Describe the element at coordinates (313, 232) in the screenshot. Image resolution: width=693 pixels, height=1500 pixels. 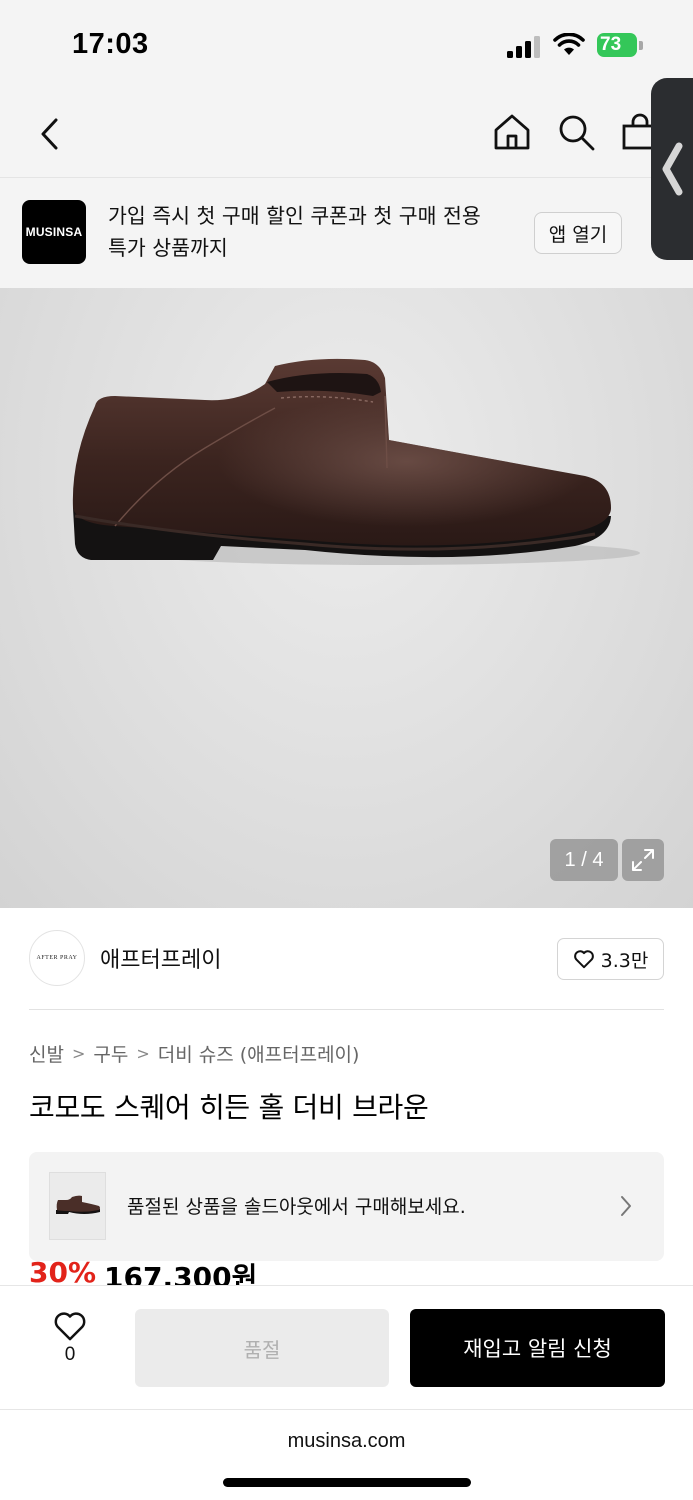
I see `banner-message: 가입 즉시 첫 구매 할인 쿠폰과 첫 구매 전용 특가 상품까지` at that location.